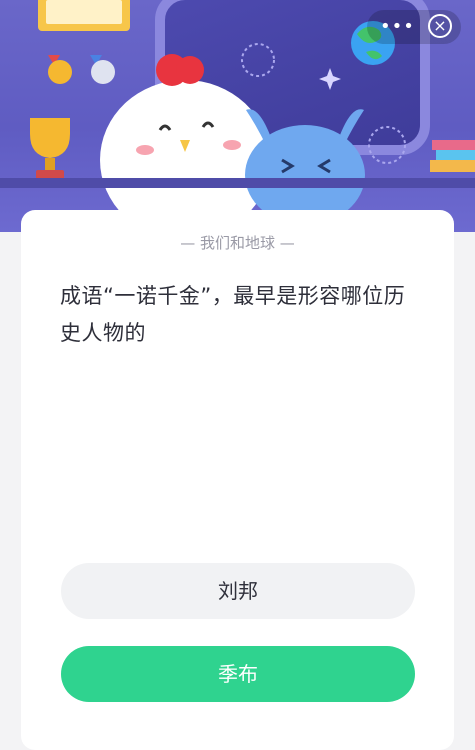 The image size is (475, 750). What do you see at coordinates (81, 69) in the screenshot?
I see `medal-icon` at bounding box center [81, 69].